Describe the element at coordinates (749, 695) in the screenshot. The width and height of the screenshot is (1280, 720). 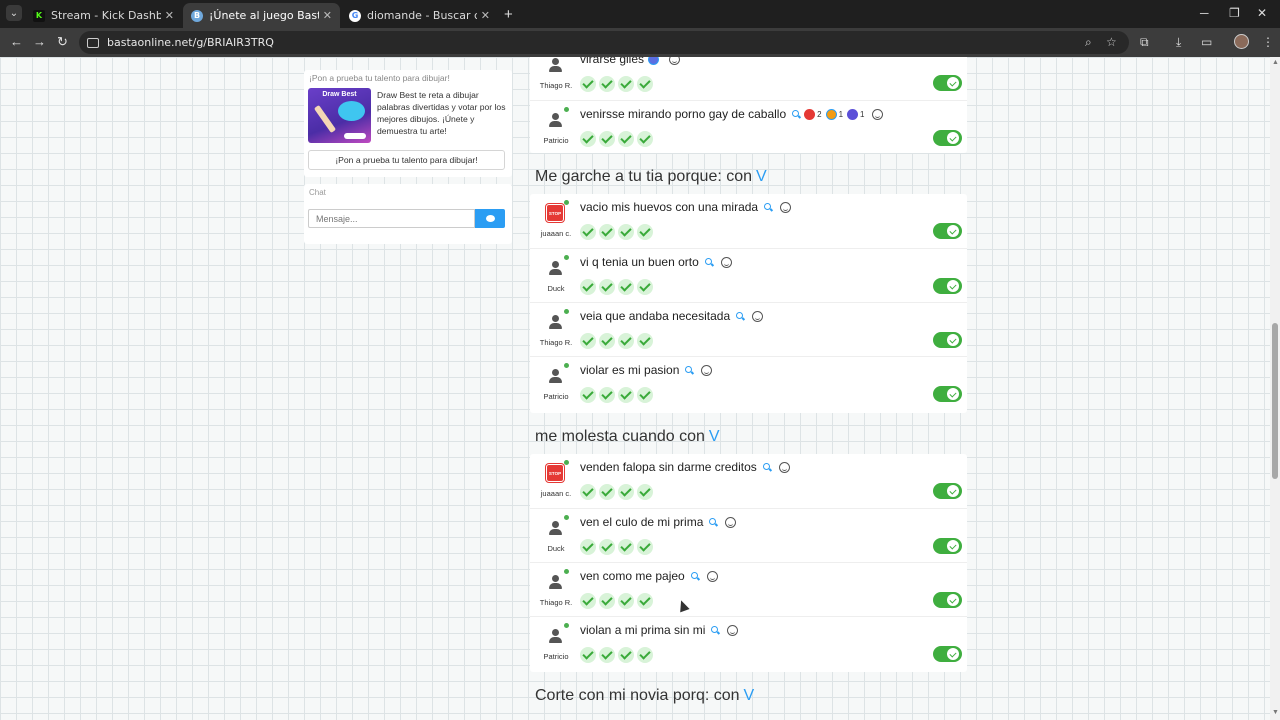
I see `category-letter: V` at that location.